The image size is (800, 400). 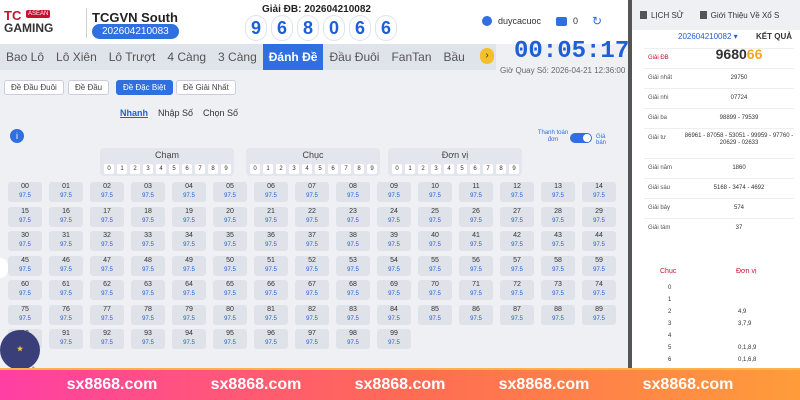 I want to click on number-cell: 04 97.5, so click(x=189, y=192).